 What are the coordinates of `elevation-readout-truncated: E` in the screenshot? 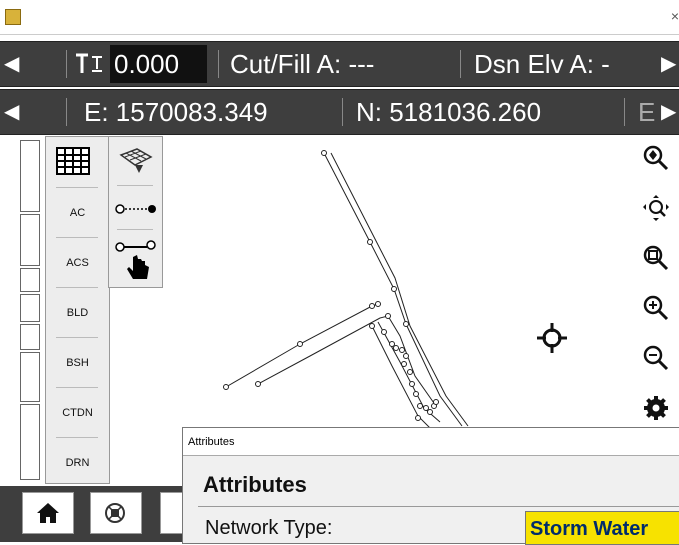 It's located at (647, 112).